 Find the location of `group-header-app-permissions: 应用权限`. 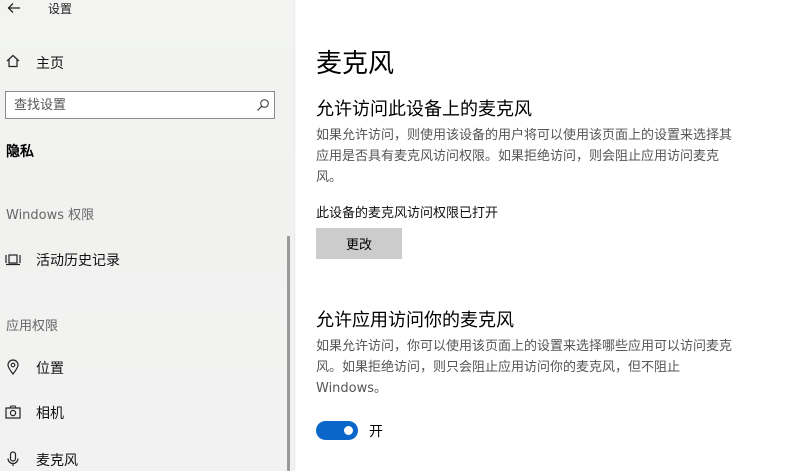

group-header-app-permissions: 应用权限 is located at coordinates (32, 326).